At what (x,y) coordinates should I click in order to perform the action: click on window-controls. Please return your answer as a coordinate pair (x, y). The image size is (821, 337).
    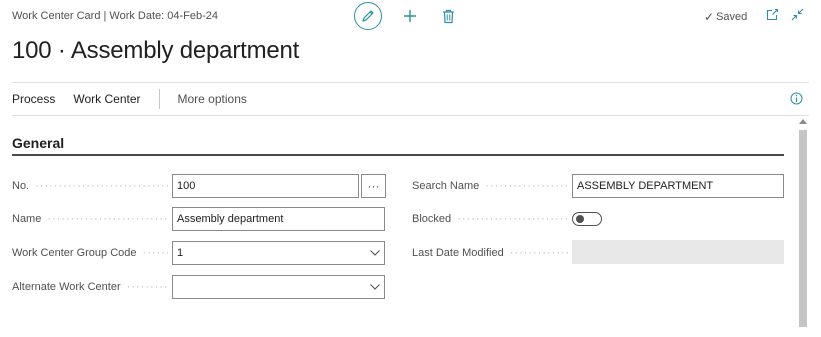
    Looking at the image, I should click on (785, 14).